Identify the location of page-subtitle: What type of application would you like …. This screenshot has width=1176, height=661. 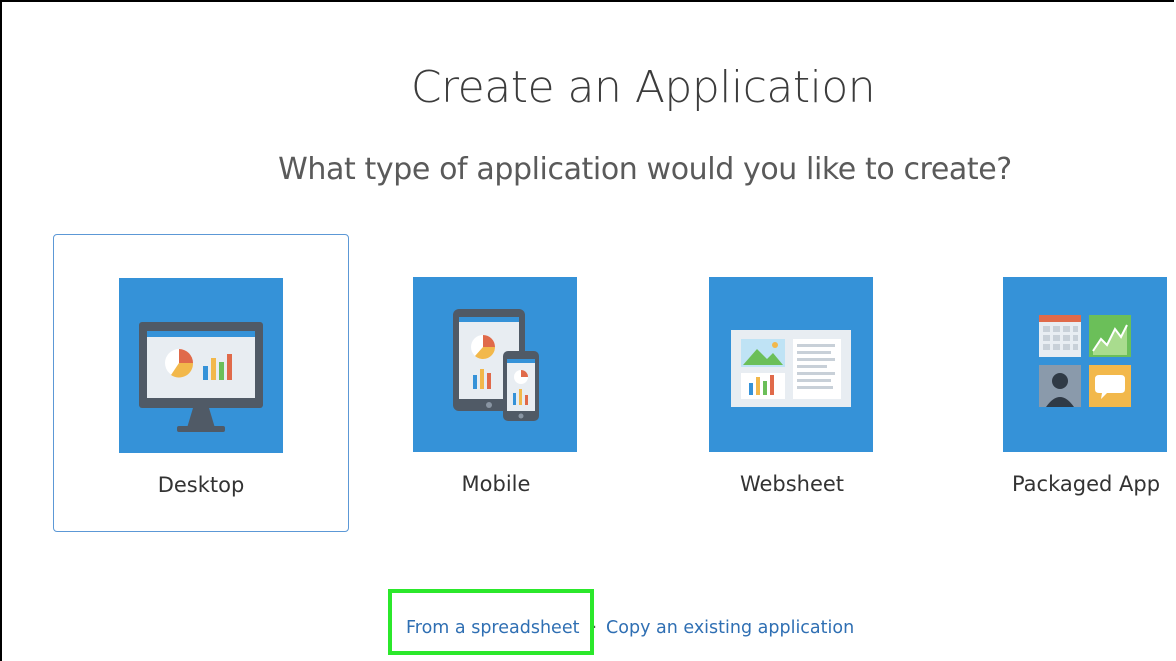
(645, 169).